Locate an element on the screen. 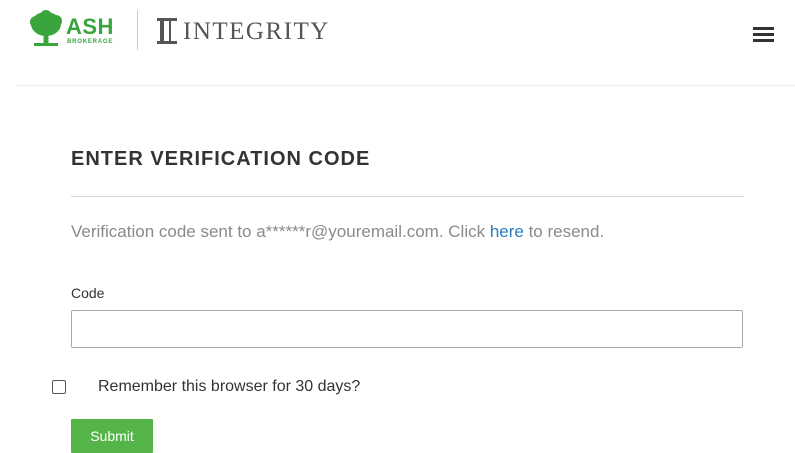 Image resolution: width=795 pixels, height=453 pixels. info-text-suffix: to resend. is located at coordinates (564, 231).